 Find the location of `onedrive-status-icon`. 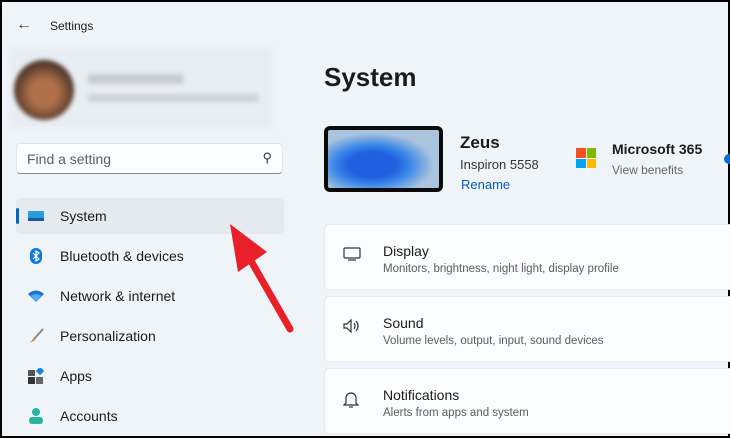

onedrive-status-icon is located at coordinates (727, 159).